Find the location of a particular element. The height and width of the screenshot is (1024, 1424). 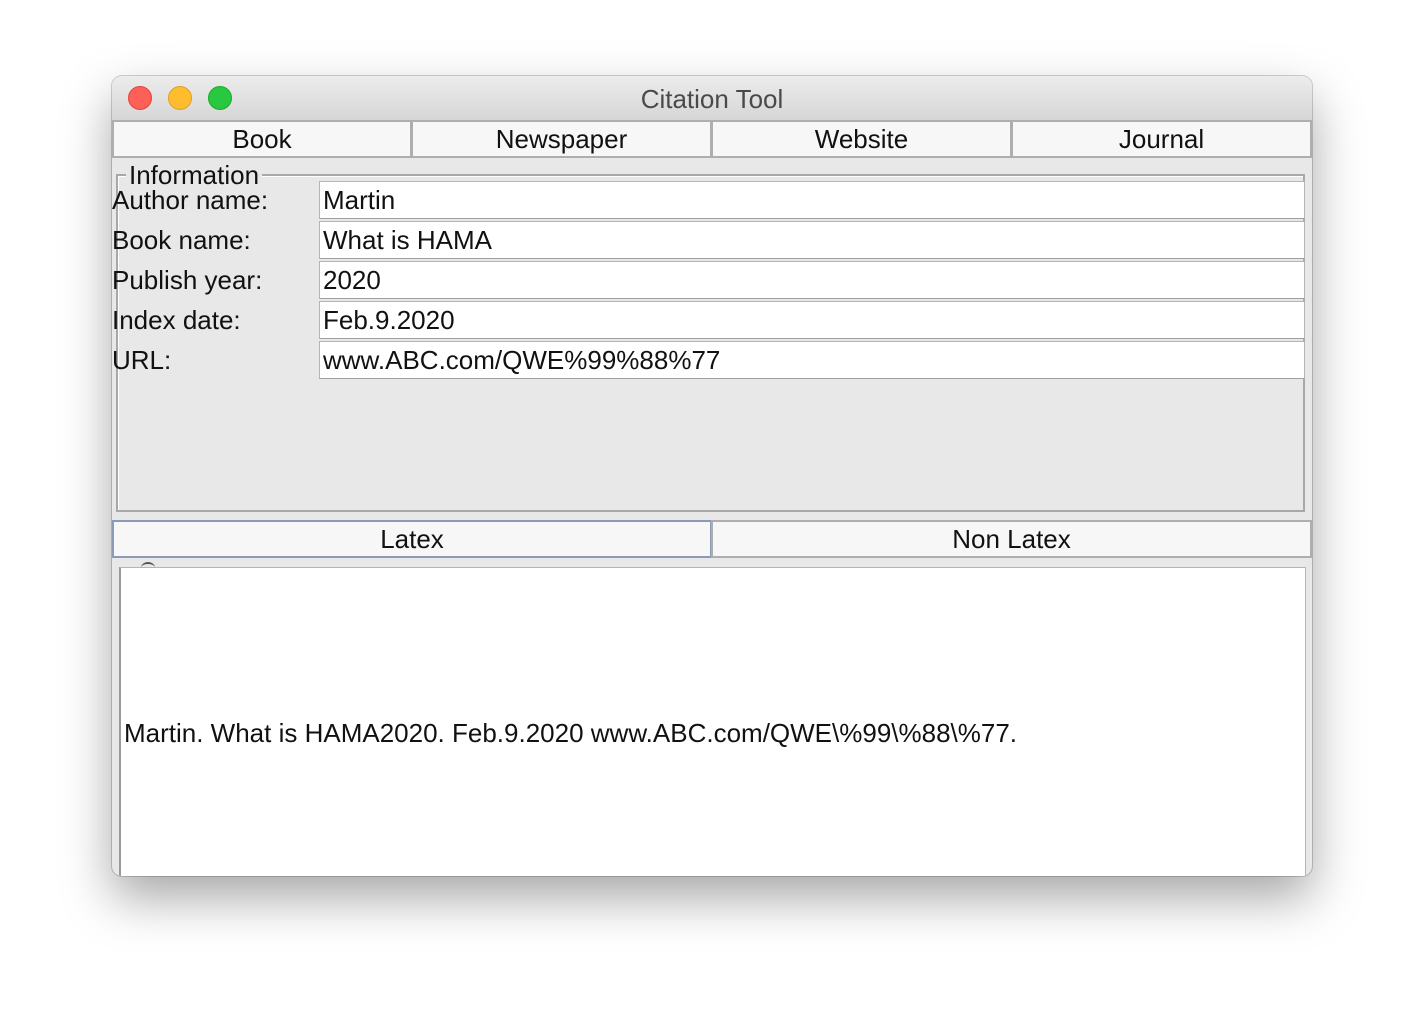

url-label: URL: is located at coordinates (142, 360).